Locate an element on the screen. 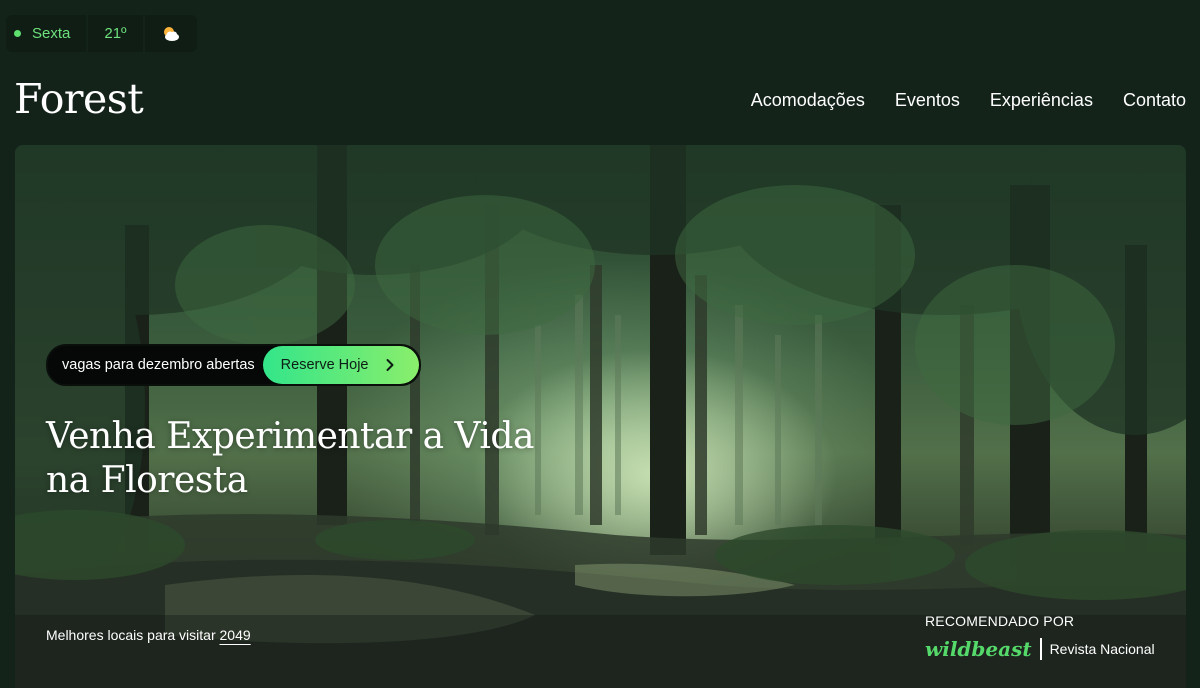  recommended-logos: wildbeast Revista Nacional is located at coordinates (1040, 649).